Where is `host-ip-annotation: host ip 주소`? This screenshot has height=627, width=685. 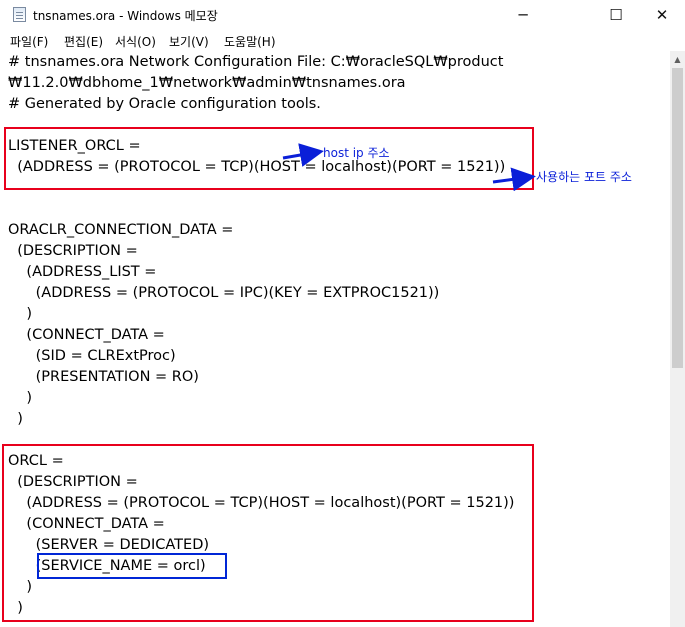
host-ip-annotation: host ip 주소 is located at coordinates (356, 153).